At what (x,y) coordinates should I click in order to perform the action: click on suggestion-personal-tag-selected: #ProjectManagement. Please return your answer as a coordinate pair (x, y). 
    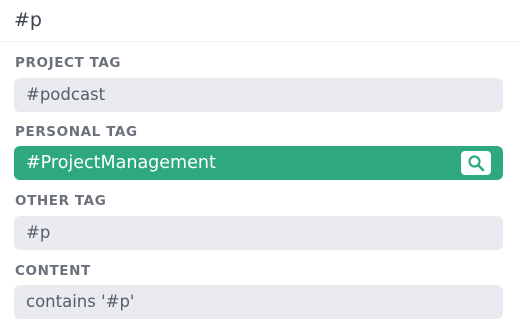
    Looking at the image, I should click on (258, 163).